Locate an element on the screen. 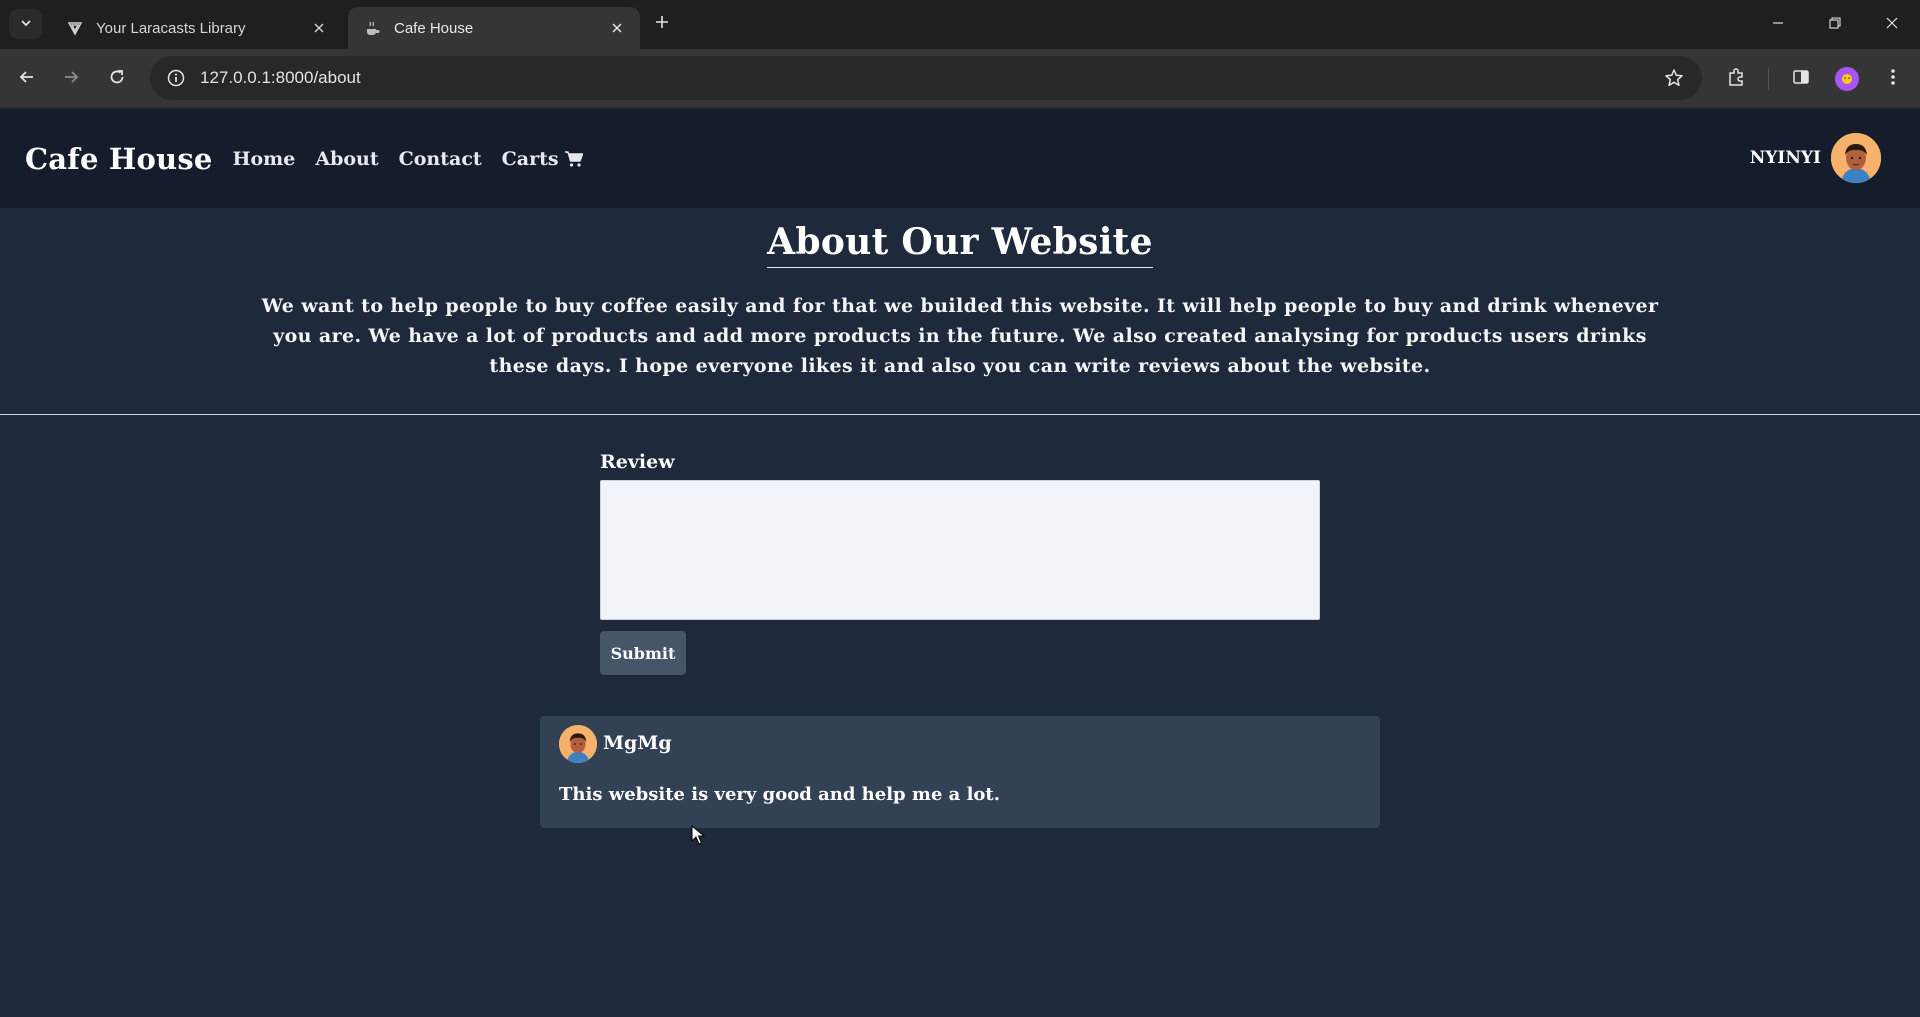 Image resolution: width=1920 pixels, height=1017 pixels. forward-button is located at coordinates (71, 79).